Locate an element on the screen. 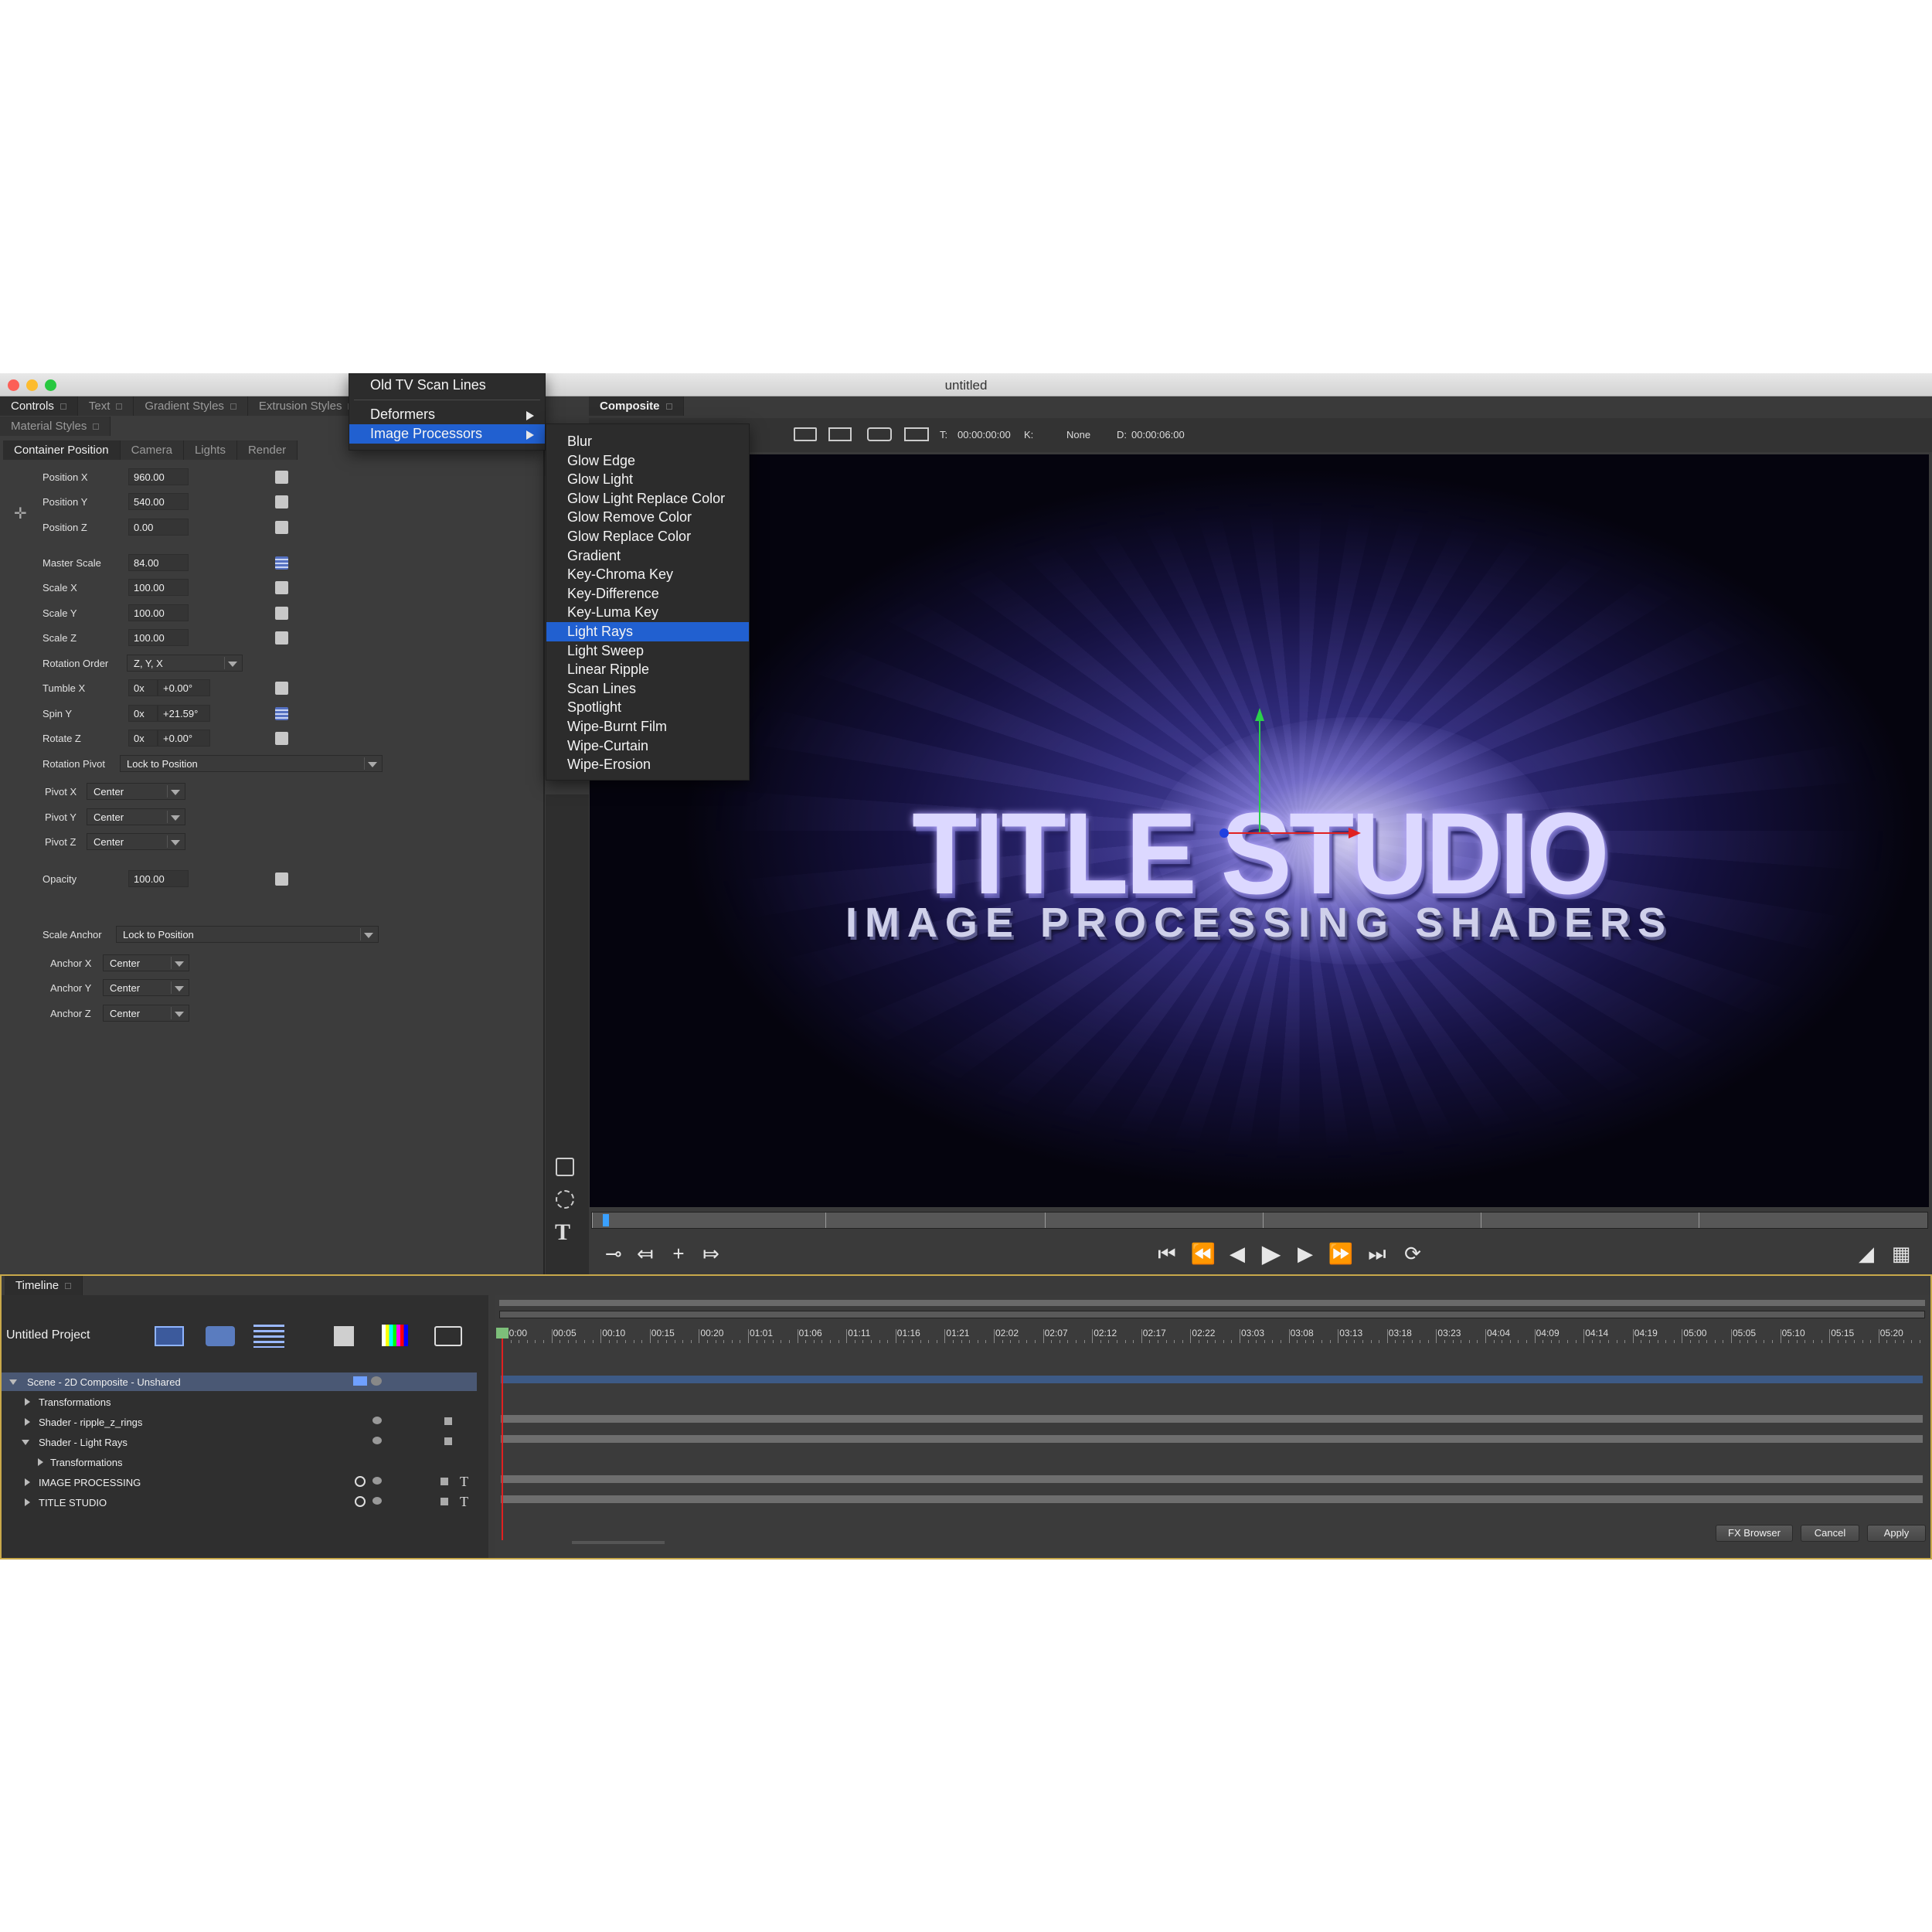  tab-text: Text is located at coordinates (105, 406).